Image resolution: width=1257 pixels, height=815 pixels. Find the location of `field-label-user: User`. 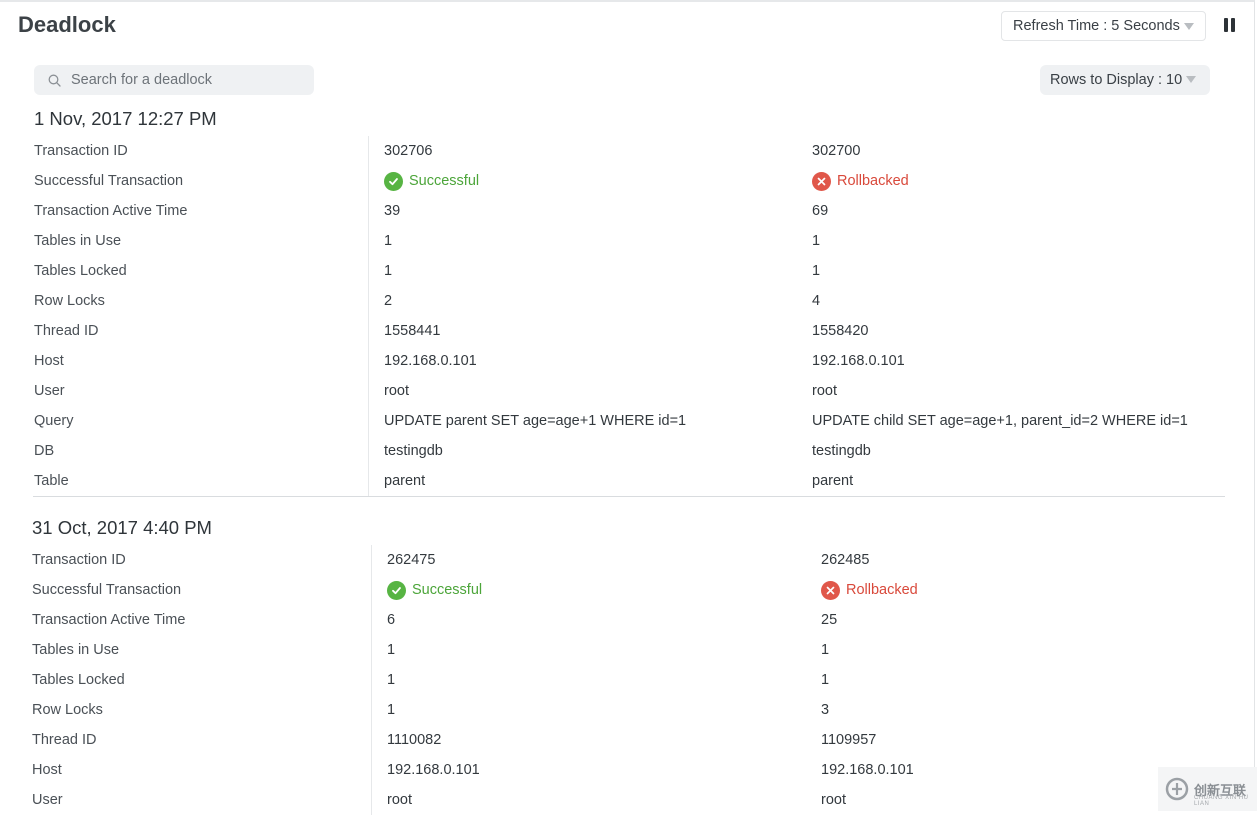

field-label-user: User is located at coordinates (49, 391).